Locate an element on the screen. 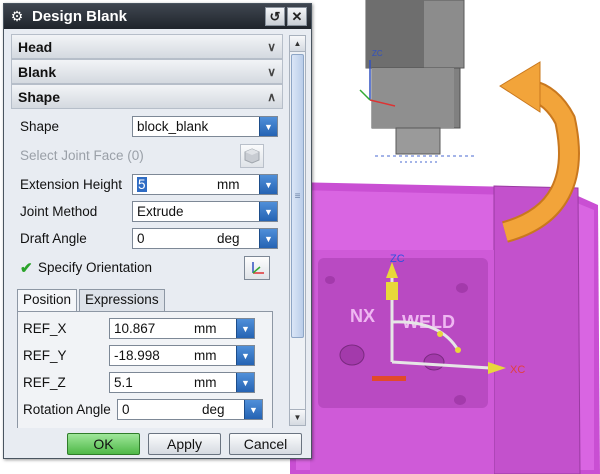 Image resolution: width=600 pixels, height=474 pixels. rotation-angle-label: Rotation Angle is located at coordinates (67, 409).